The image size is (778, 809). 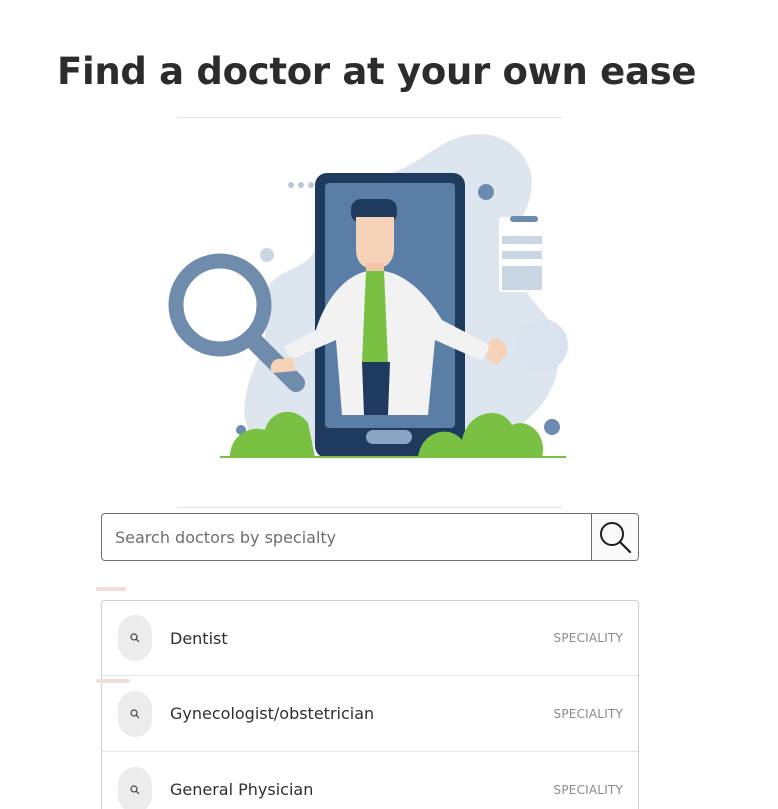 What do you see at coordinates (199, 638) in the screenshot?
I see `suggestion-label: Dentist` at bounding box center [199, 638].